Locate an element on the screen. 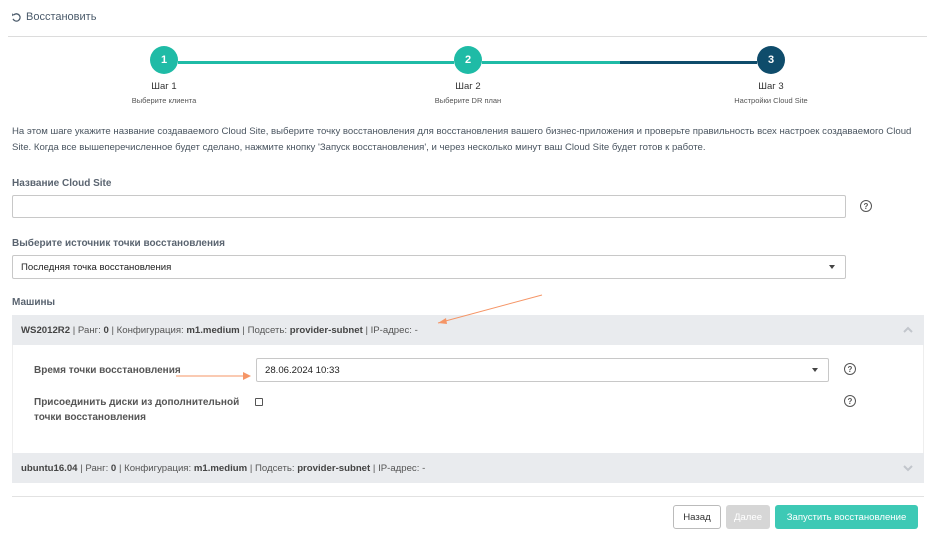 This screenshot has height=542, width=939. step-3-subtitle: Настройки Cloud Site is located at coordinates (771, 100).